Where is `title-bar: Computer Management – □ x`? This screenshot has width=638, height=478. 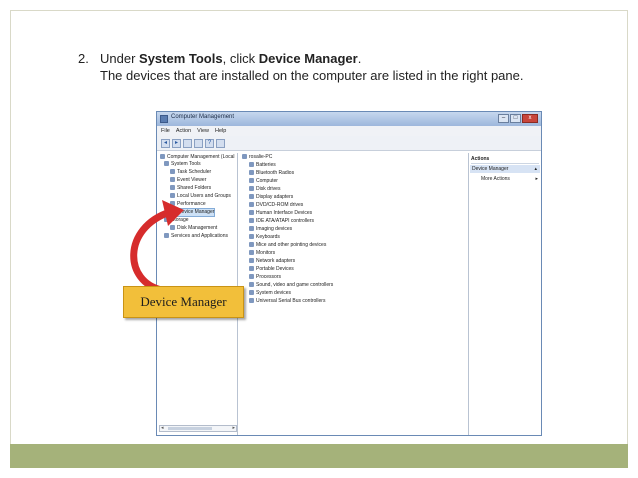
title-bar: Computer Management – □ x is located at coordinates (349, 119).